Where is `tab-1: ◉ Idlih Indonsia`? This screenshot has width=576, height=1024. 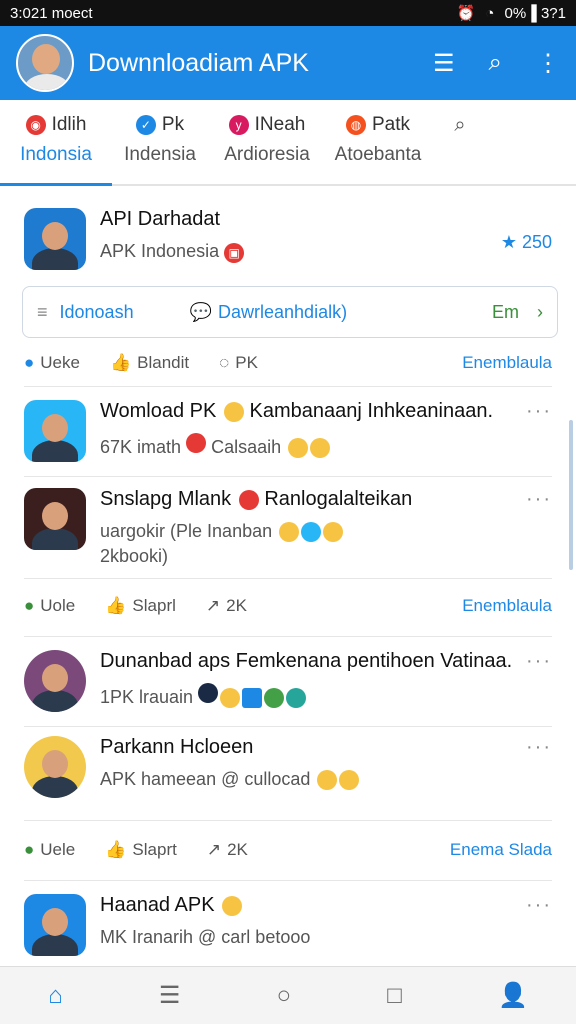 tab-1: ◉ Idlih Indonsia is located at coordinates (56, 143).